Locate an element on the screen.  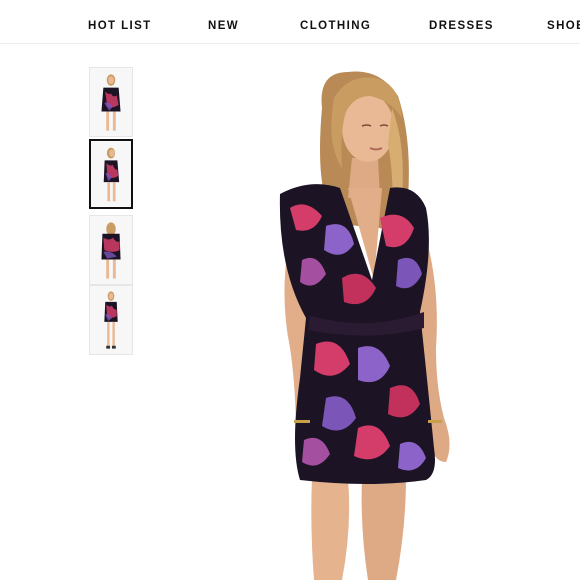
nav-item-clothing: CLOTHING is located at coordinates (335, 26).